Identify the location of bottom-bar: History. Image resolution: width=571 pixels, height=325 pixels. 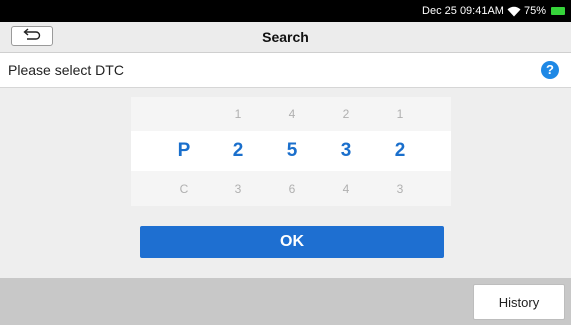
(285, 301).